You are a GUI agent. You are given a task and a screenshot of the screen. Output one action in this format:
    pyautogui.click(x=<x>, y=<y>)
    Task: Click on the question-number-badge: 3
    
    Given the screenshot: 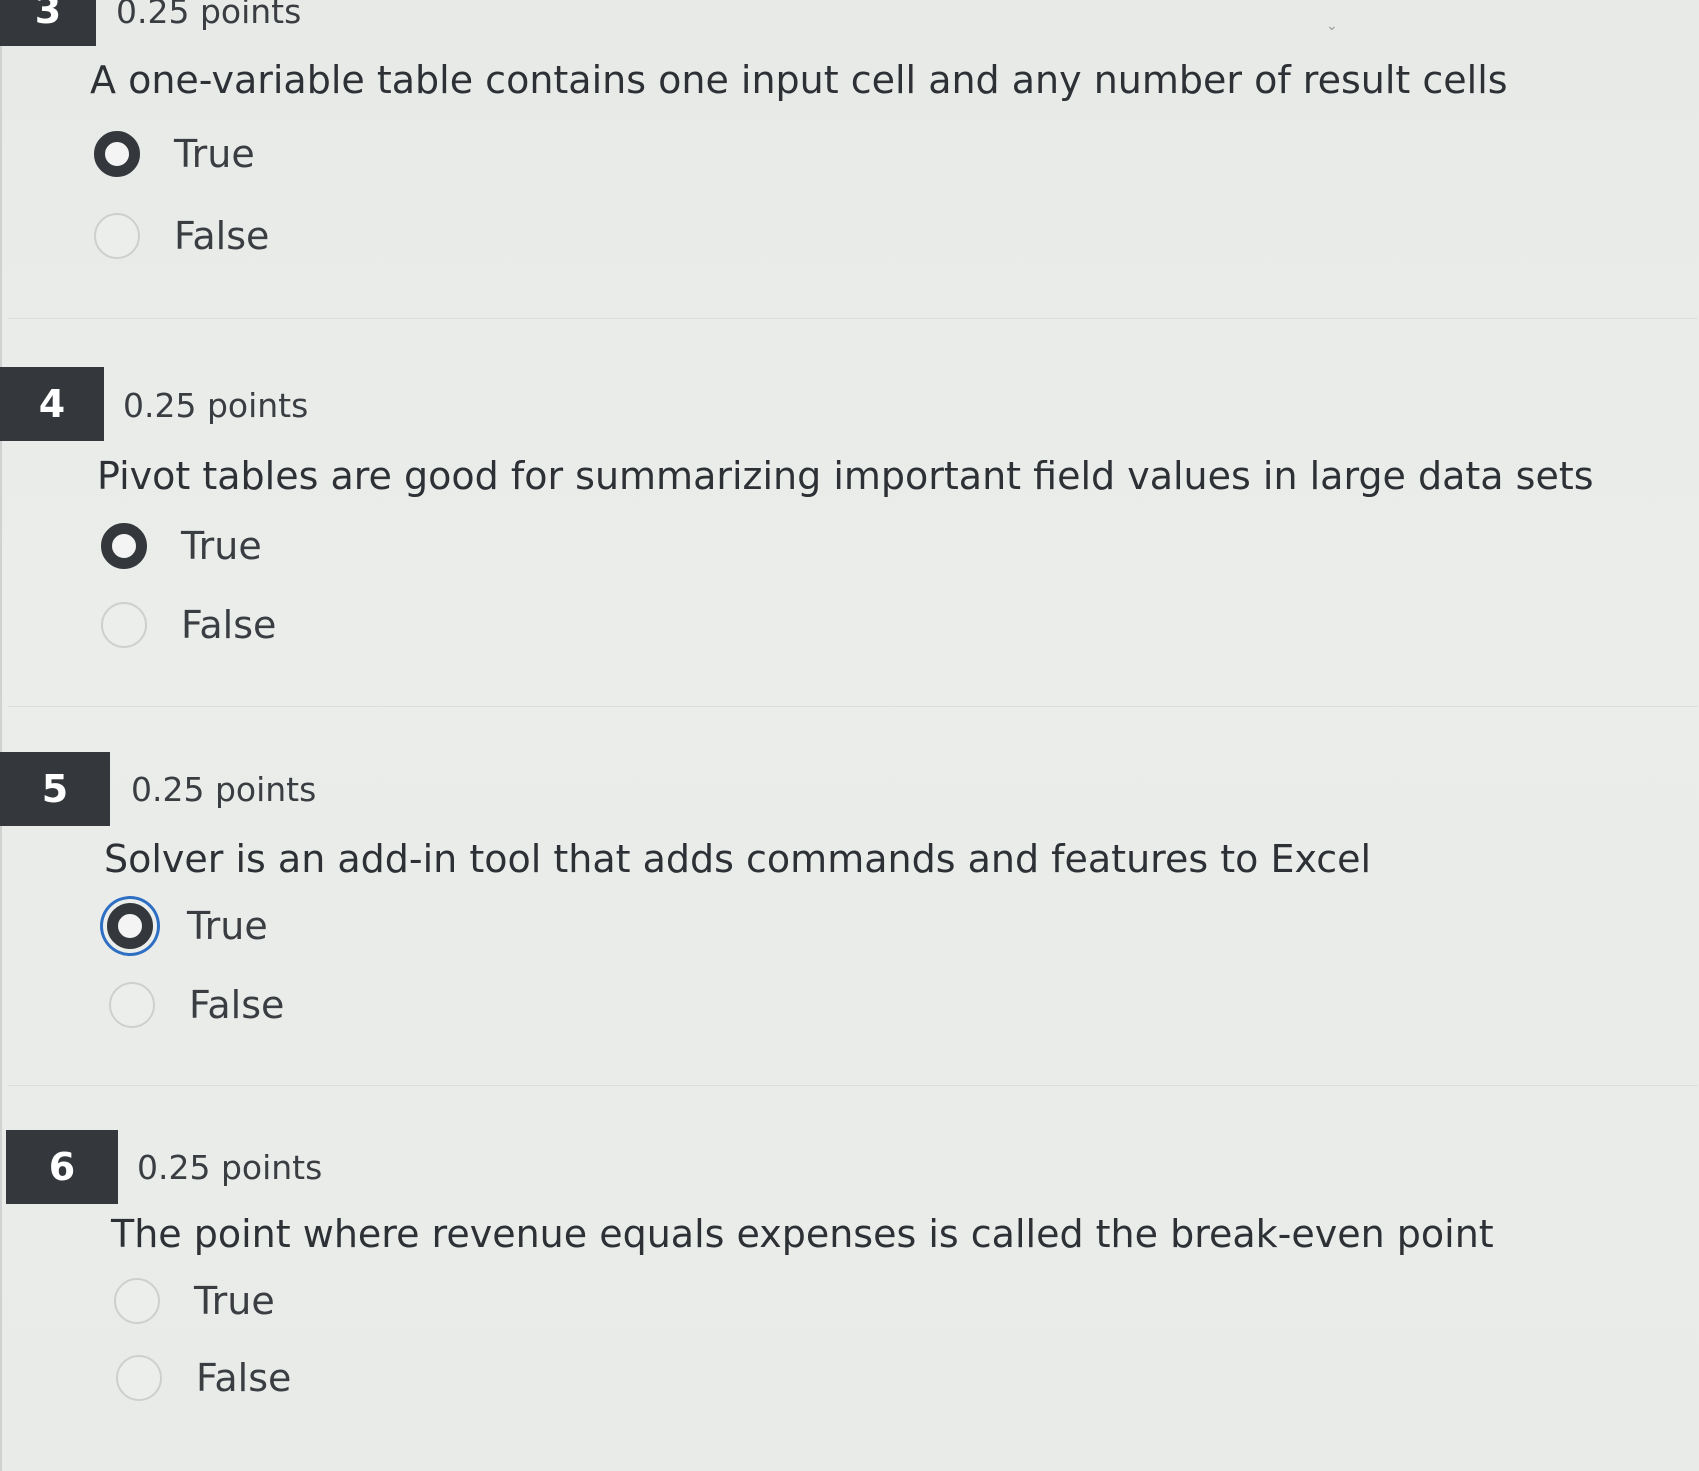 What is the action you would take?
    pyautogui.click(x=48, y=23)
    